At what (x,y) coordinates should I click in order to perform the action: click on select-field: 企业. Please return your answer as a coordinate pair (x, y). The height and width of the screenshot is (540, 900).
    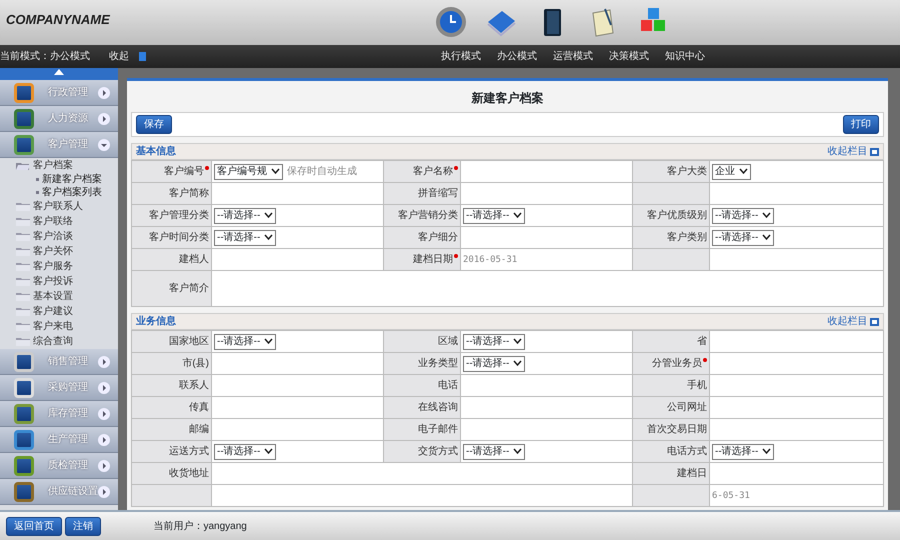
    Looking at the image, I should click on (731, 172).